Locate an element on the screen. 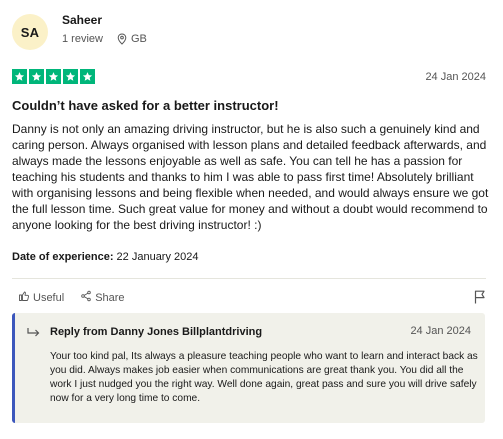  review-actions: Useful Share is located at coordinates (79, 297).